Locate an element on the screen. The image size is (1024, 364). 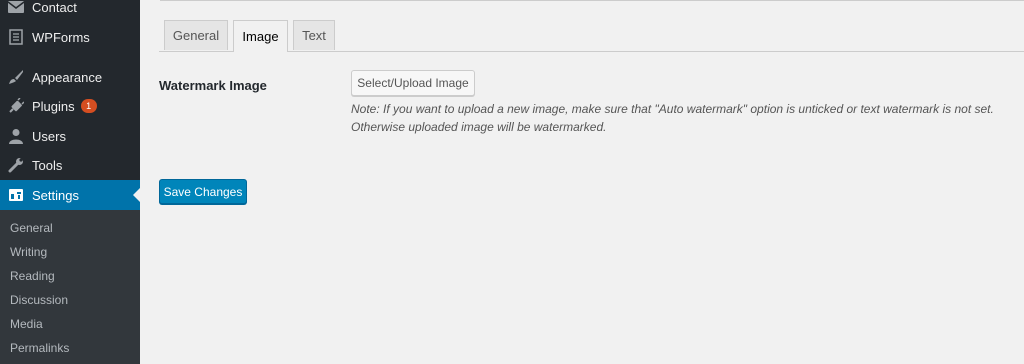
select-upload-image-button: Select/Upload Image is located at coordinates (413, 83).